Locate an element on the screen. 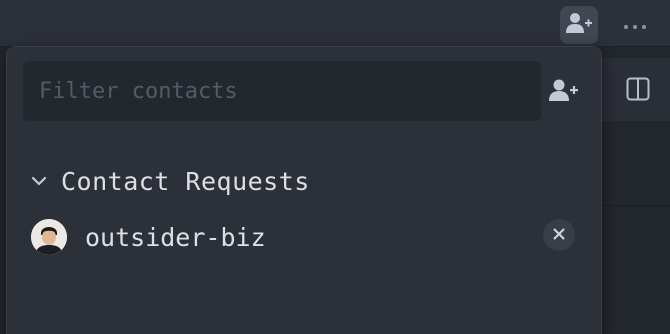 The image size is (670, 334). close-icon is located at coordinates (559, 235).